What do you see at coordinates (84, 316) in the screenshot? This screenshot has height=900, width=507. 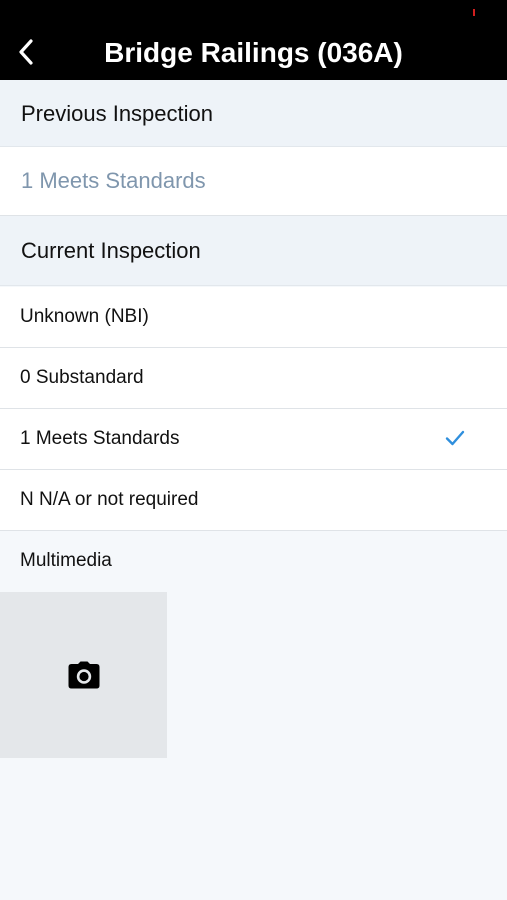 I see `option-label: Unknown (NBI)` at bounding box center [84, 316].